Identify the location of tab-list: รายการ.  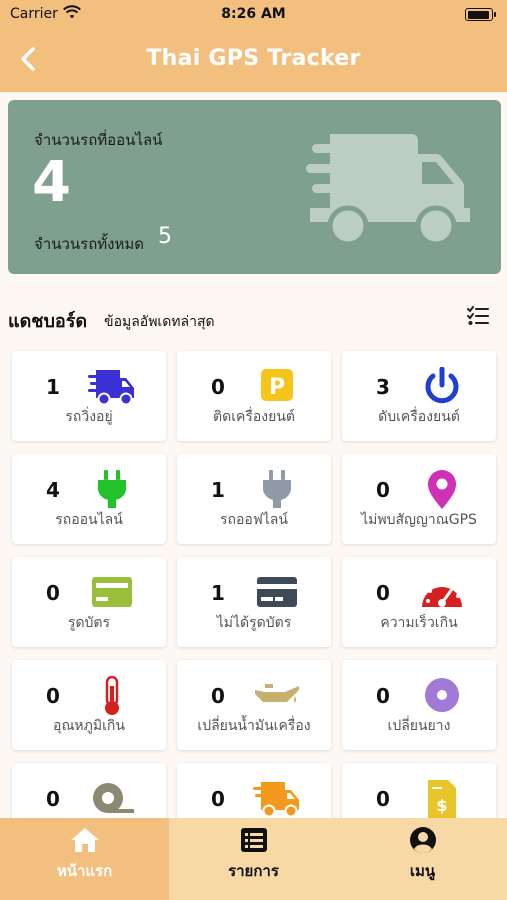
(253, 859).